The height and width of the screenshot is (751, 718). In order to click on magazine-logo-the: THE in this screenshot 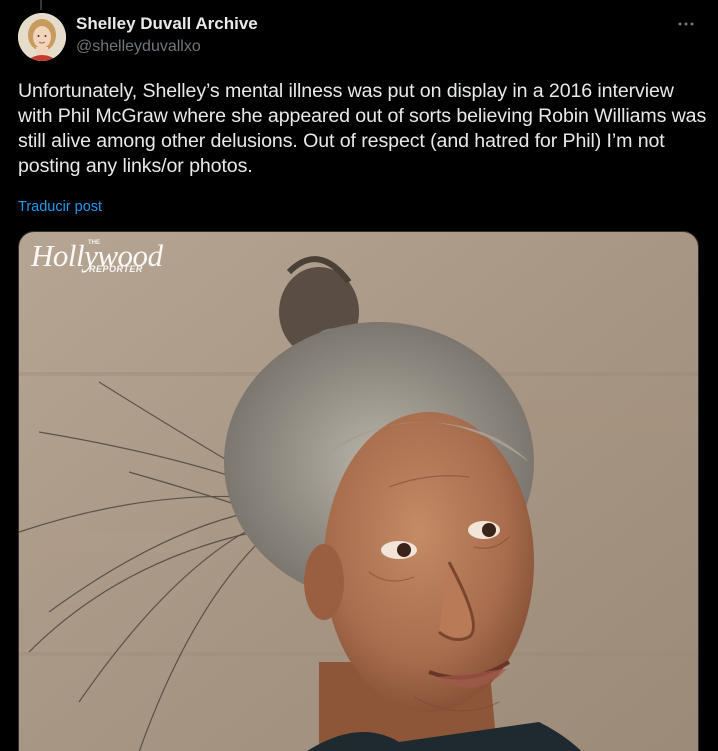, I will do `click(94, 243)`.